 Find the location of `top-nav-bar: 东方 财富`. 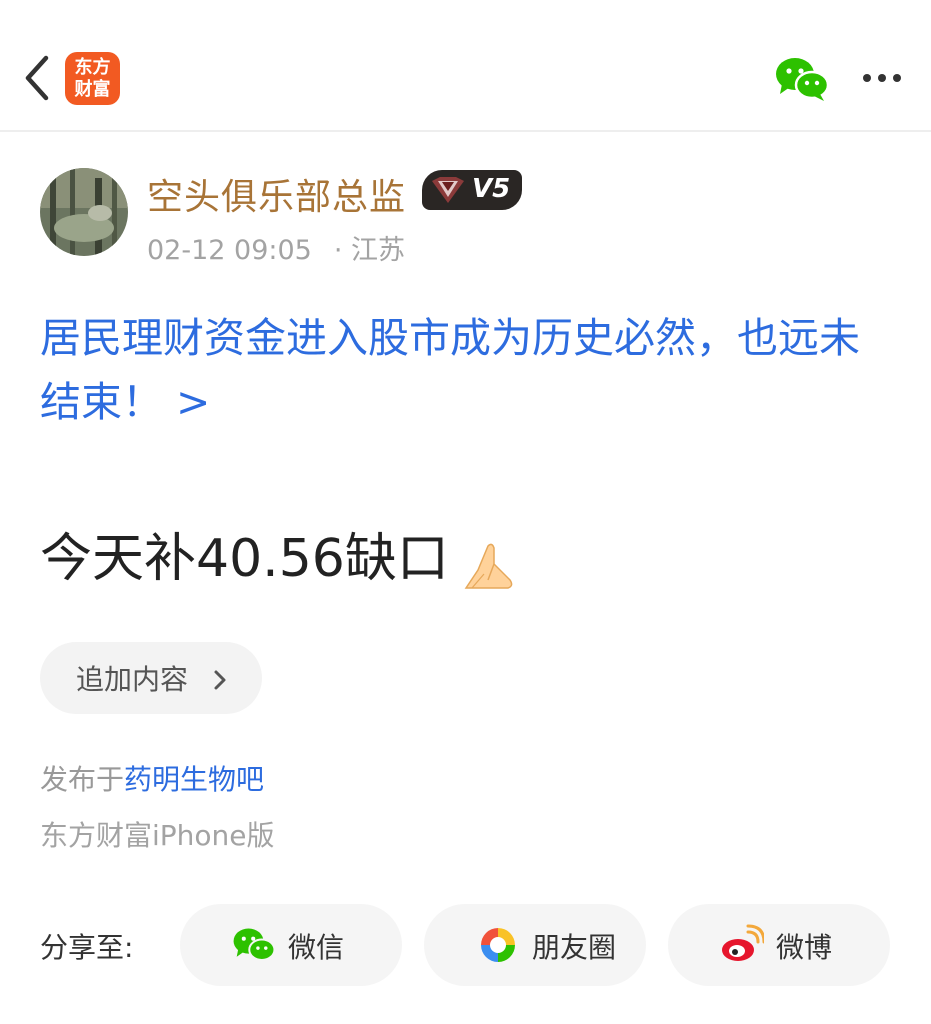

top-nav-bar: 东方 财富 is located at coordinates (465, 66).